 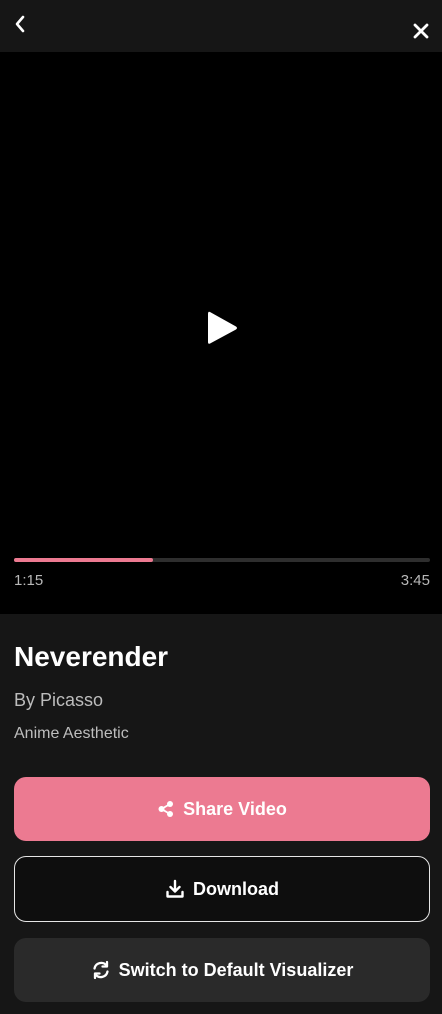 I want to click on switch-visualizer-button: Switch to Default Visualizer, so click(x=222, y=970).